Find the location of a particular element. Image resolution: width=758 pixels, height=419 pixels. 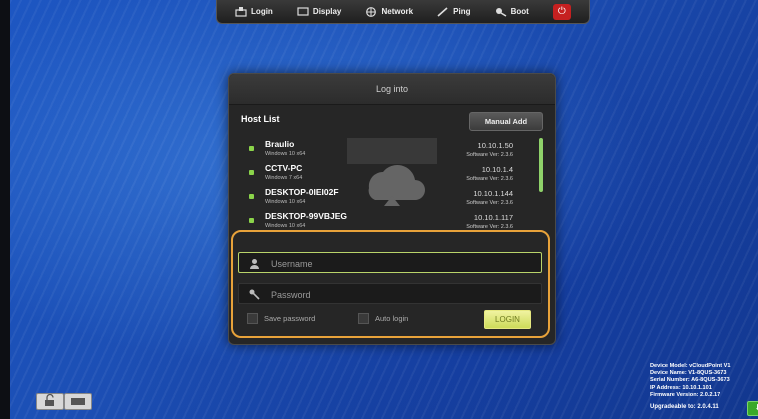

firmware-version: Firmware Version: 2.0.2.17 is located at coordinates (685, 394).